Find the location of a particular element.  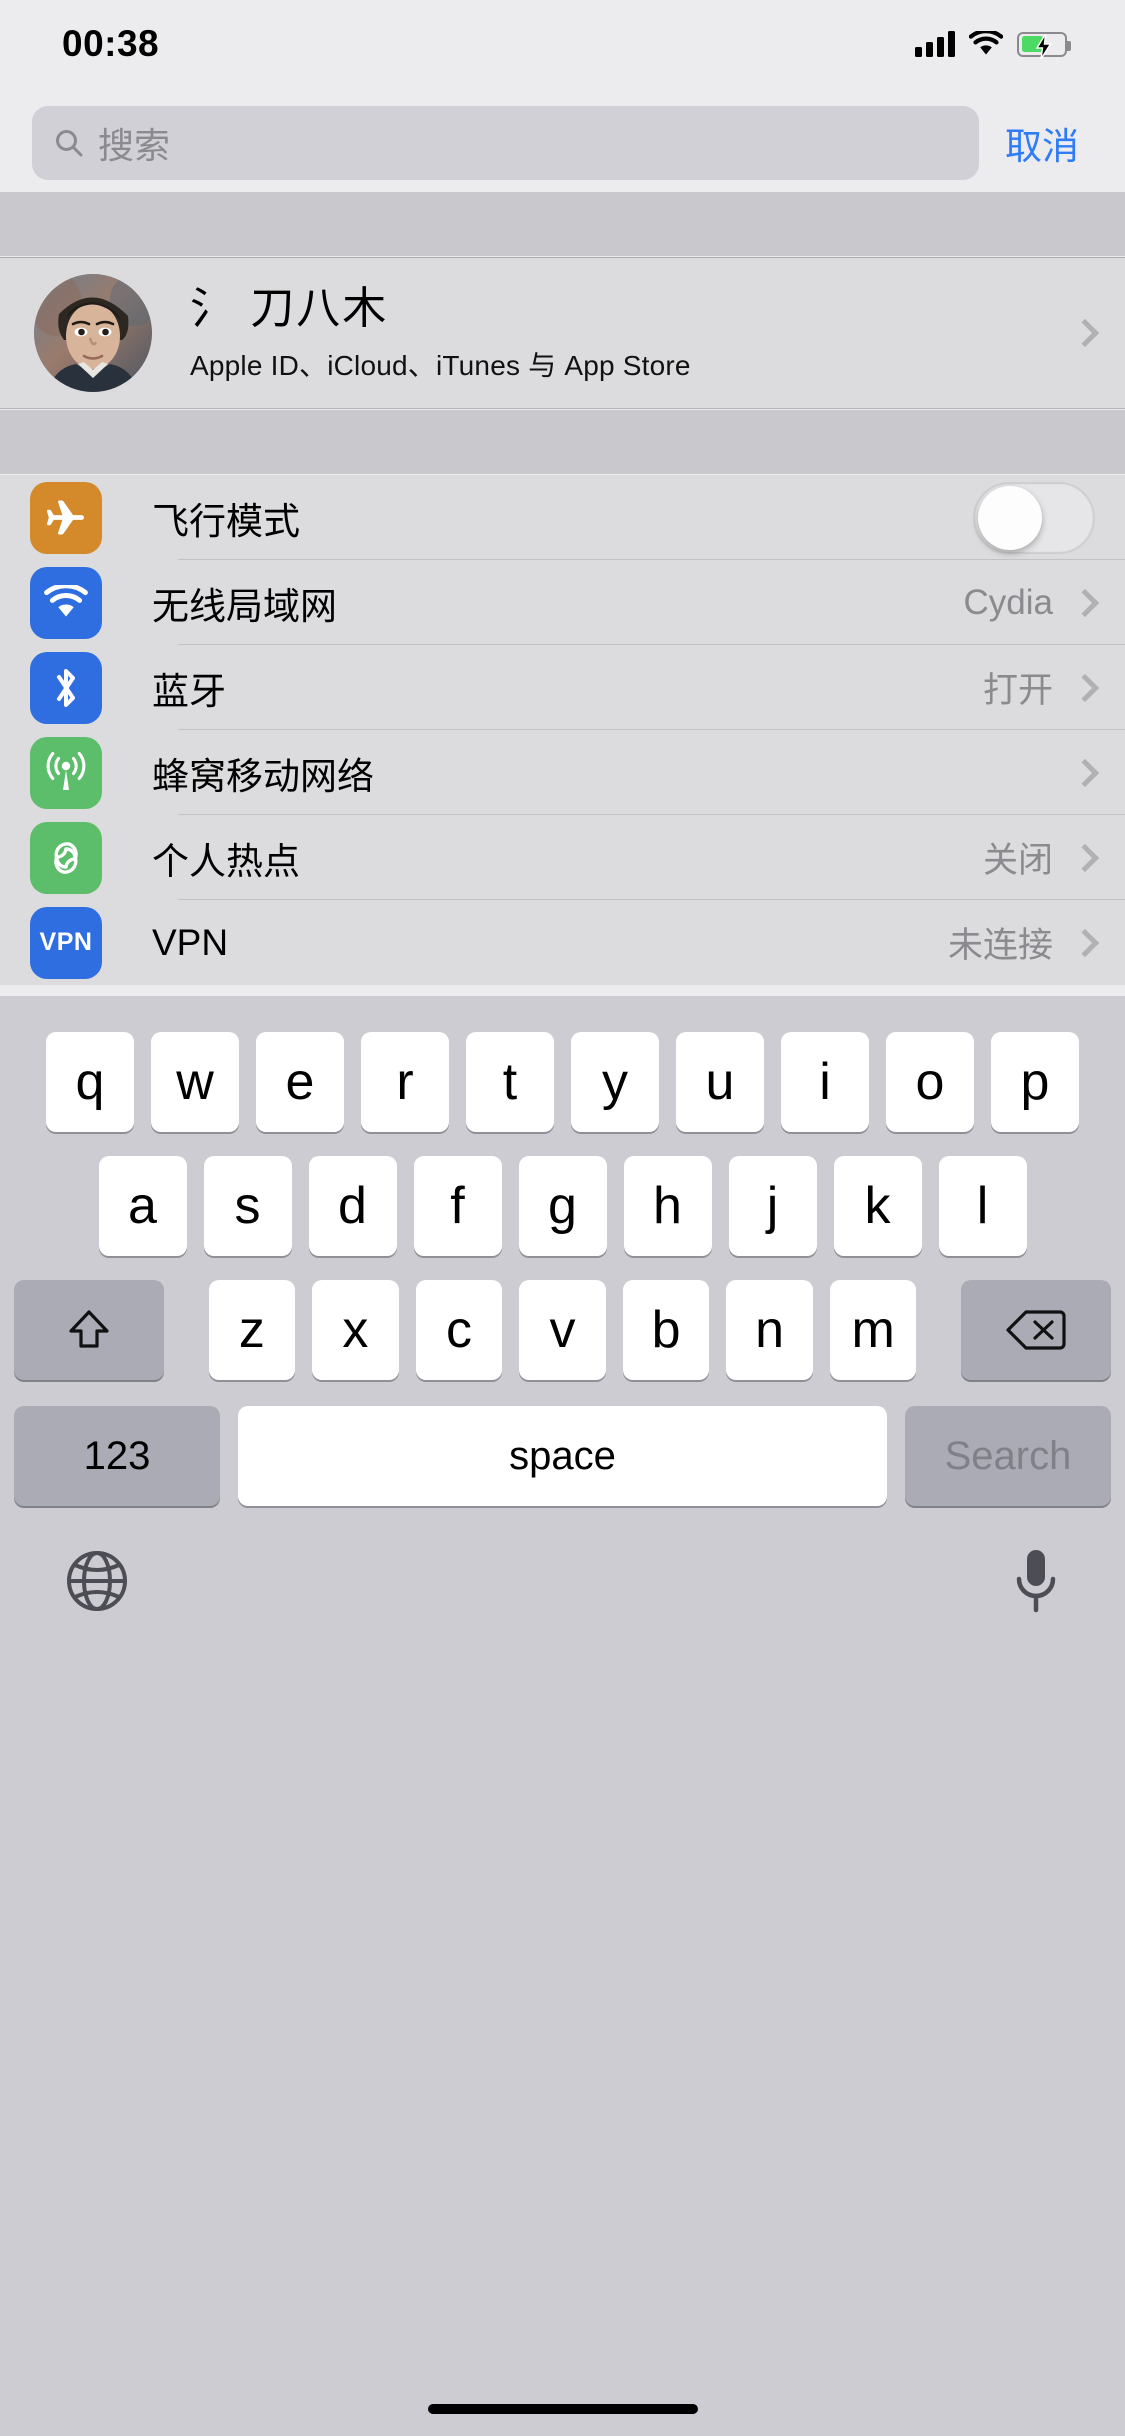

key-w: w is located at coordinates (195, 1082).